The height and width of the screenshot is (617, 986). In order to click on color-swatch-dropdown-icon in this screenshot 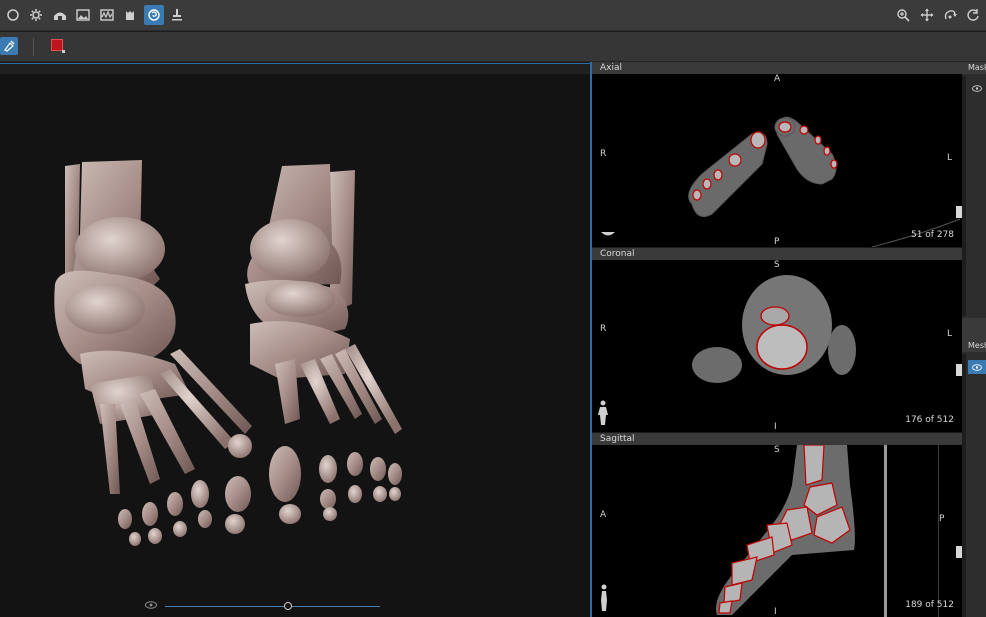, I will do `click(63, 51)`.